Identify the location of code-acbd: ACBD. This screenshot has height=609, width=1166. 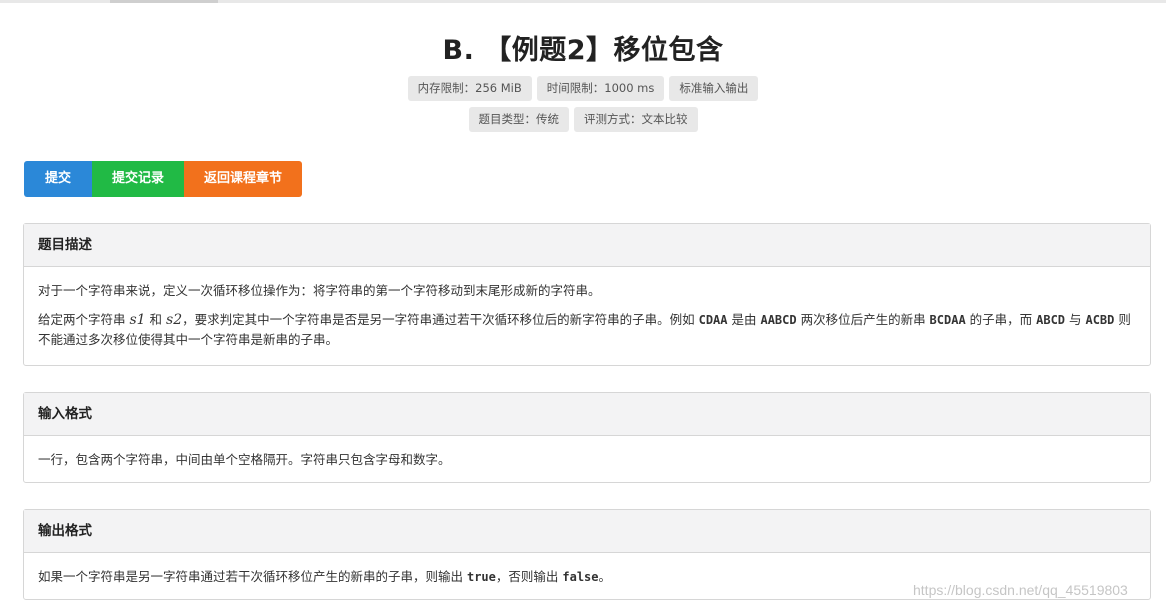
(1100, 320).